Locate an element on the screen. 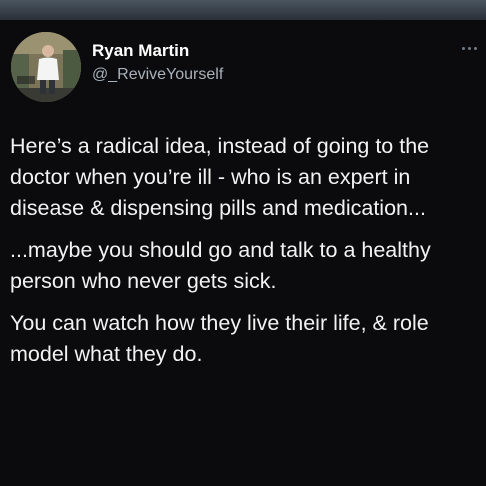 The height and width of the screenshot is (486, 486). avatar-image is located at coordinates (46, 67).